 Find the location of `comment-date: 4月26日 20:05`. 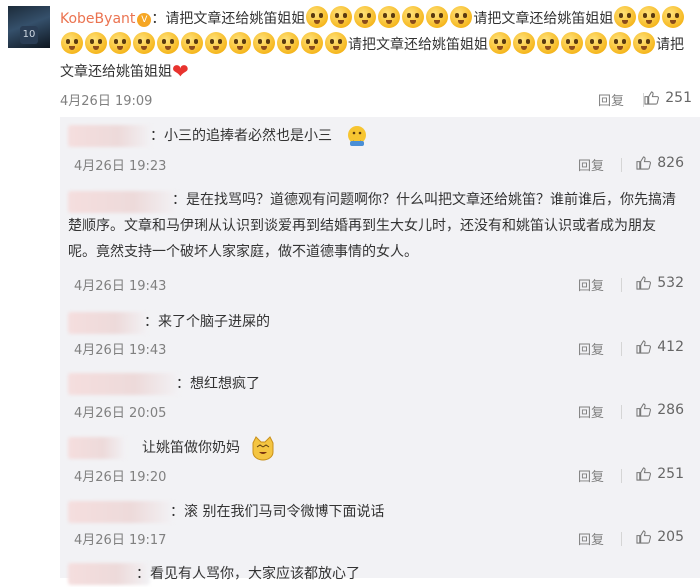

comment-date: 4月26日 20:05 is located at coordinates (120, 413).